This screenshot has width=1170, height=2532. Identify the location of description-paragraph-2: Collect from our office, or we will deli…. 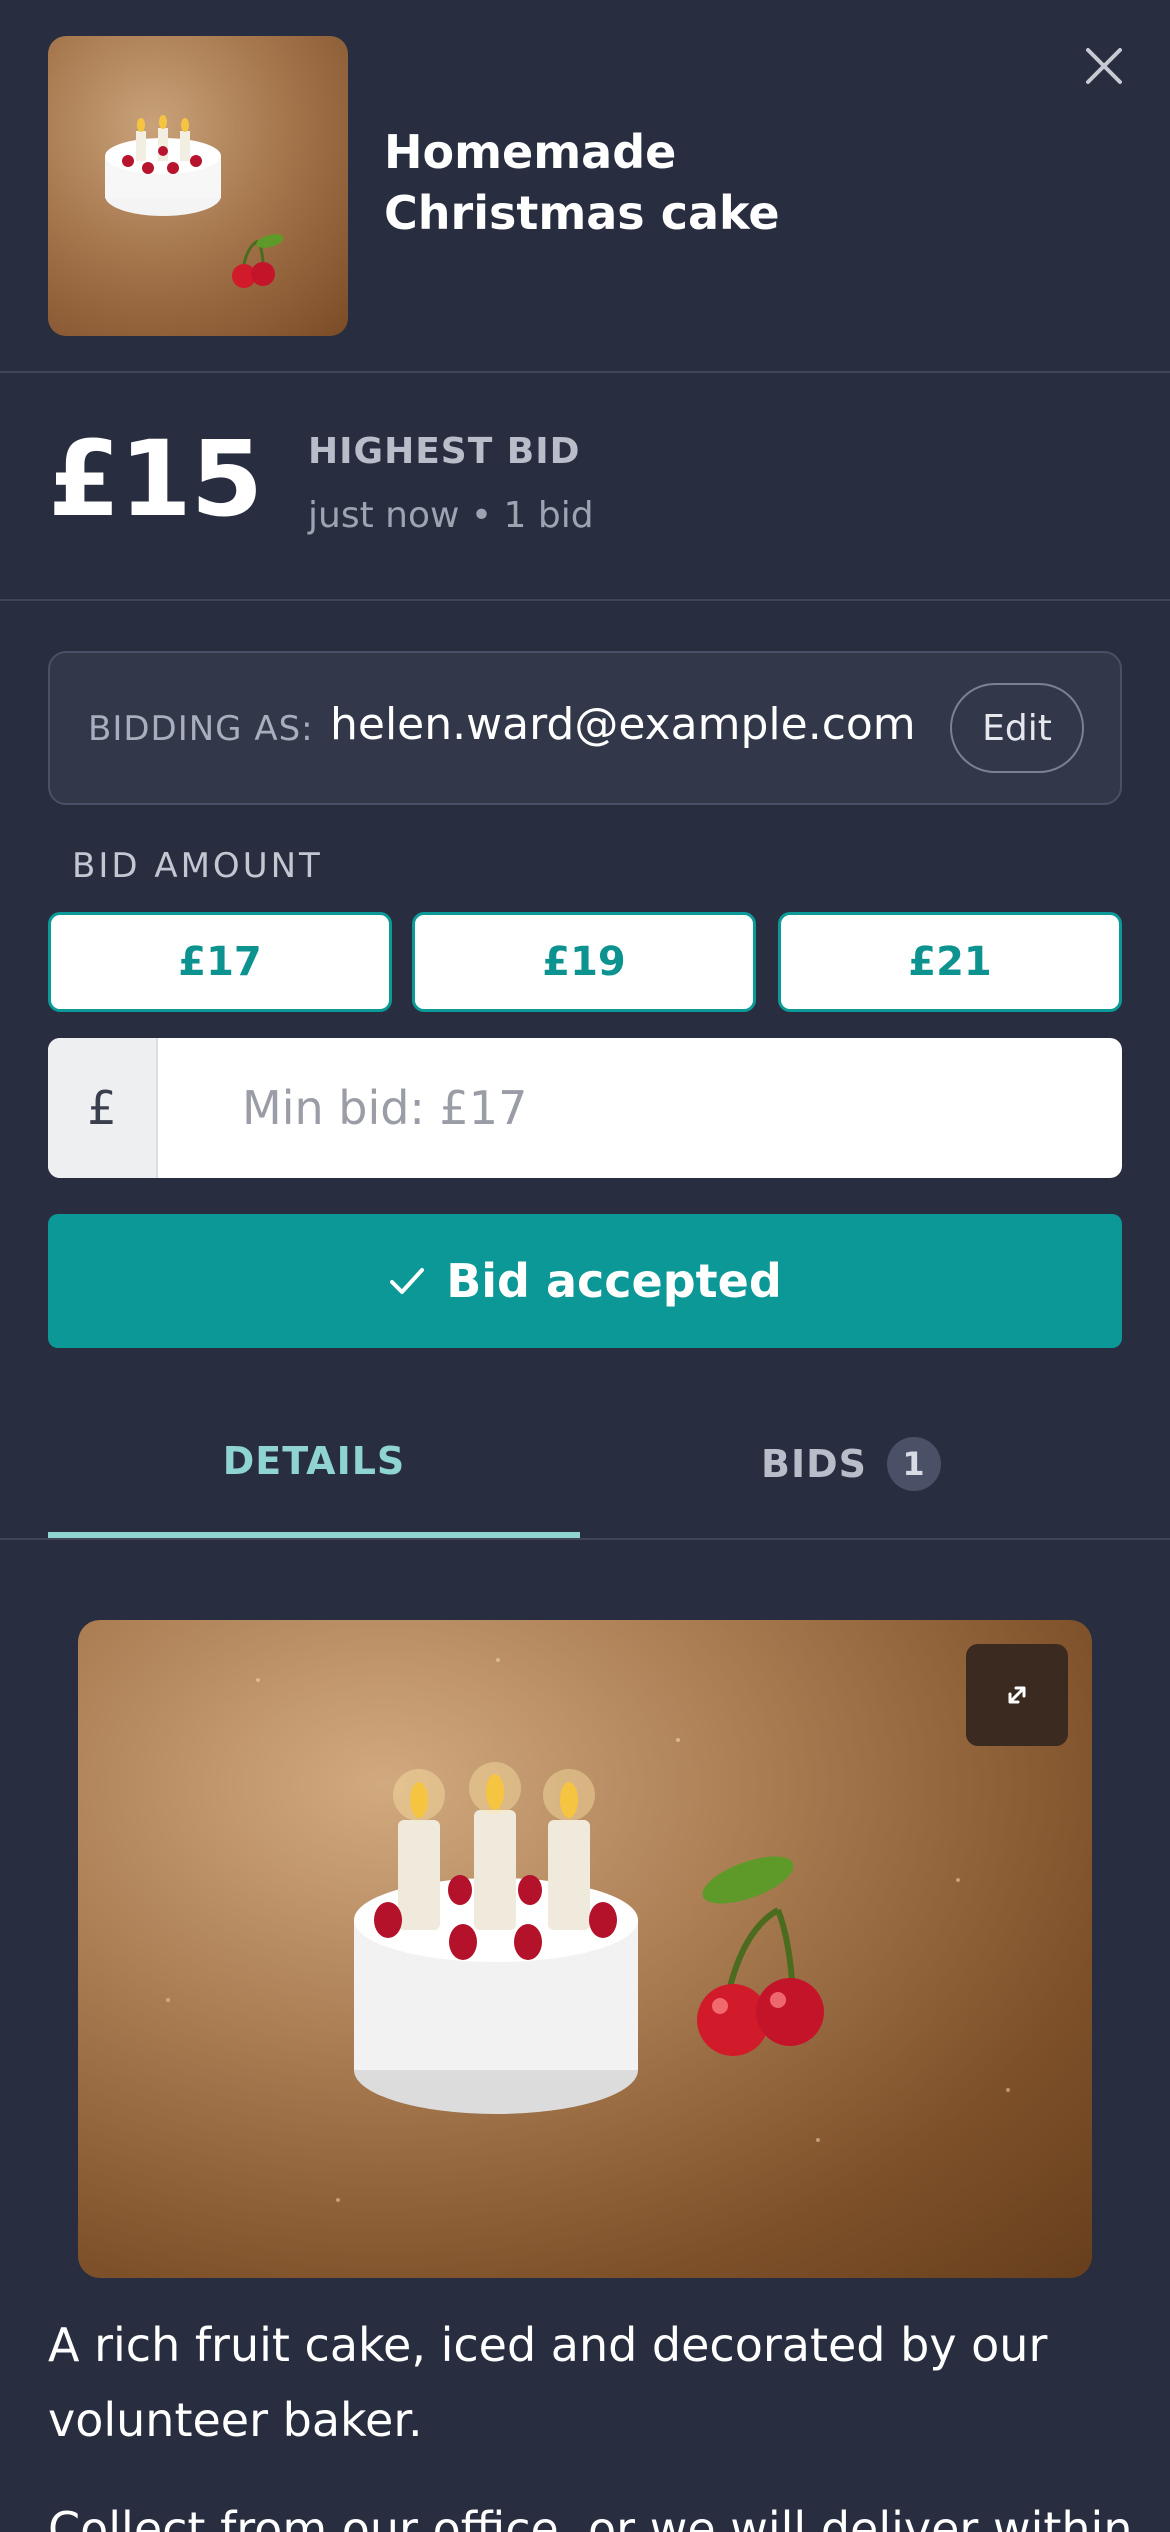
(590, 2517).